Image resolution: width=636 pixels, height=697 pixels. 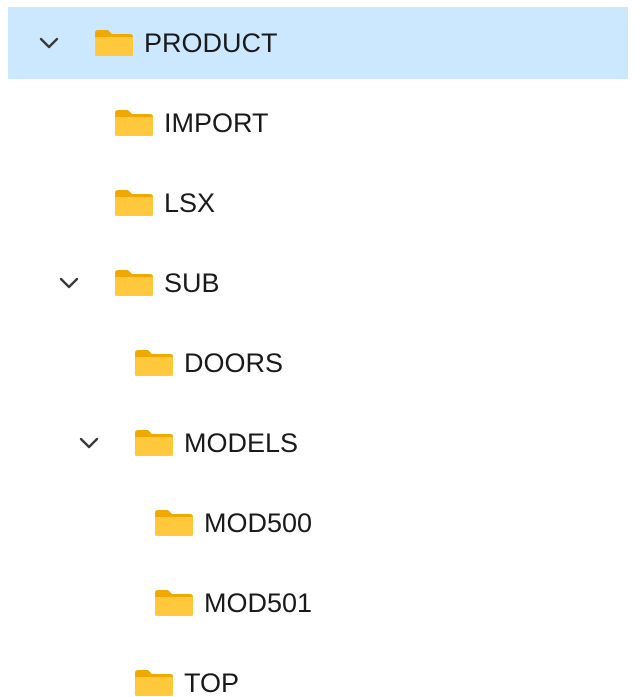 What do you see at coordinates (212, 682) in the screenshot?
I see `tree-item-label: TOP` at bounding box center [212, 682].